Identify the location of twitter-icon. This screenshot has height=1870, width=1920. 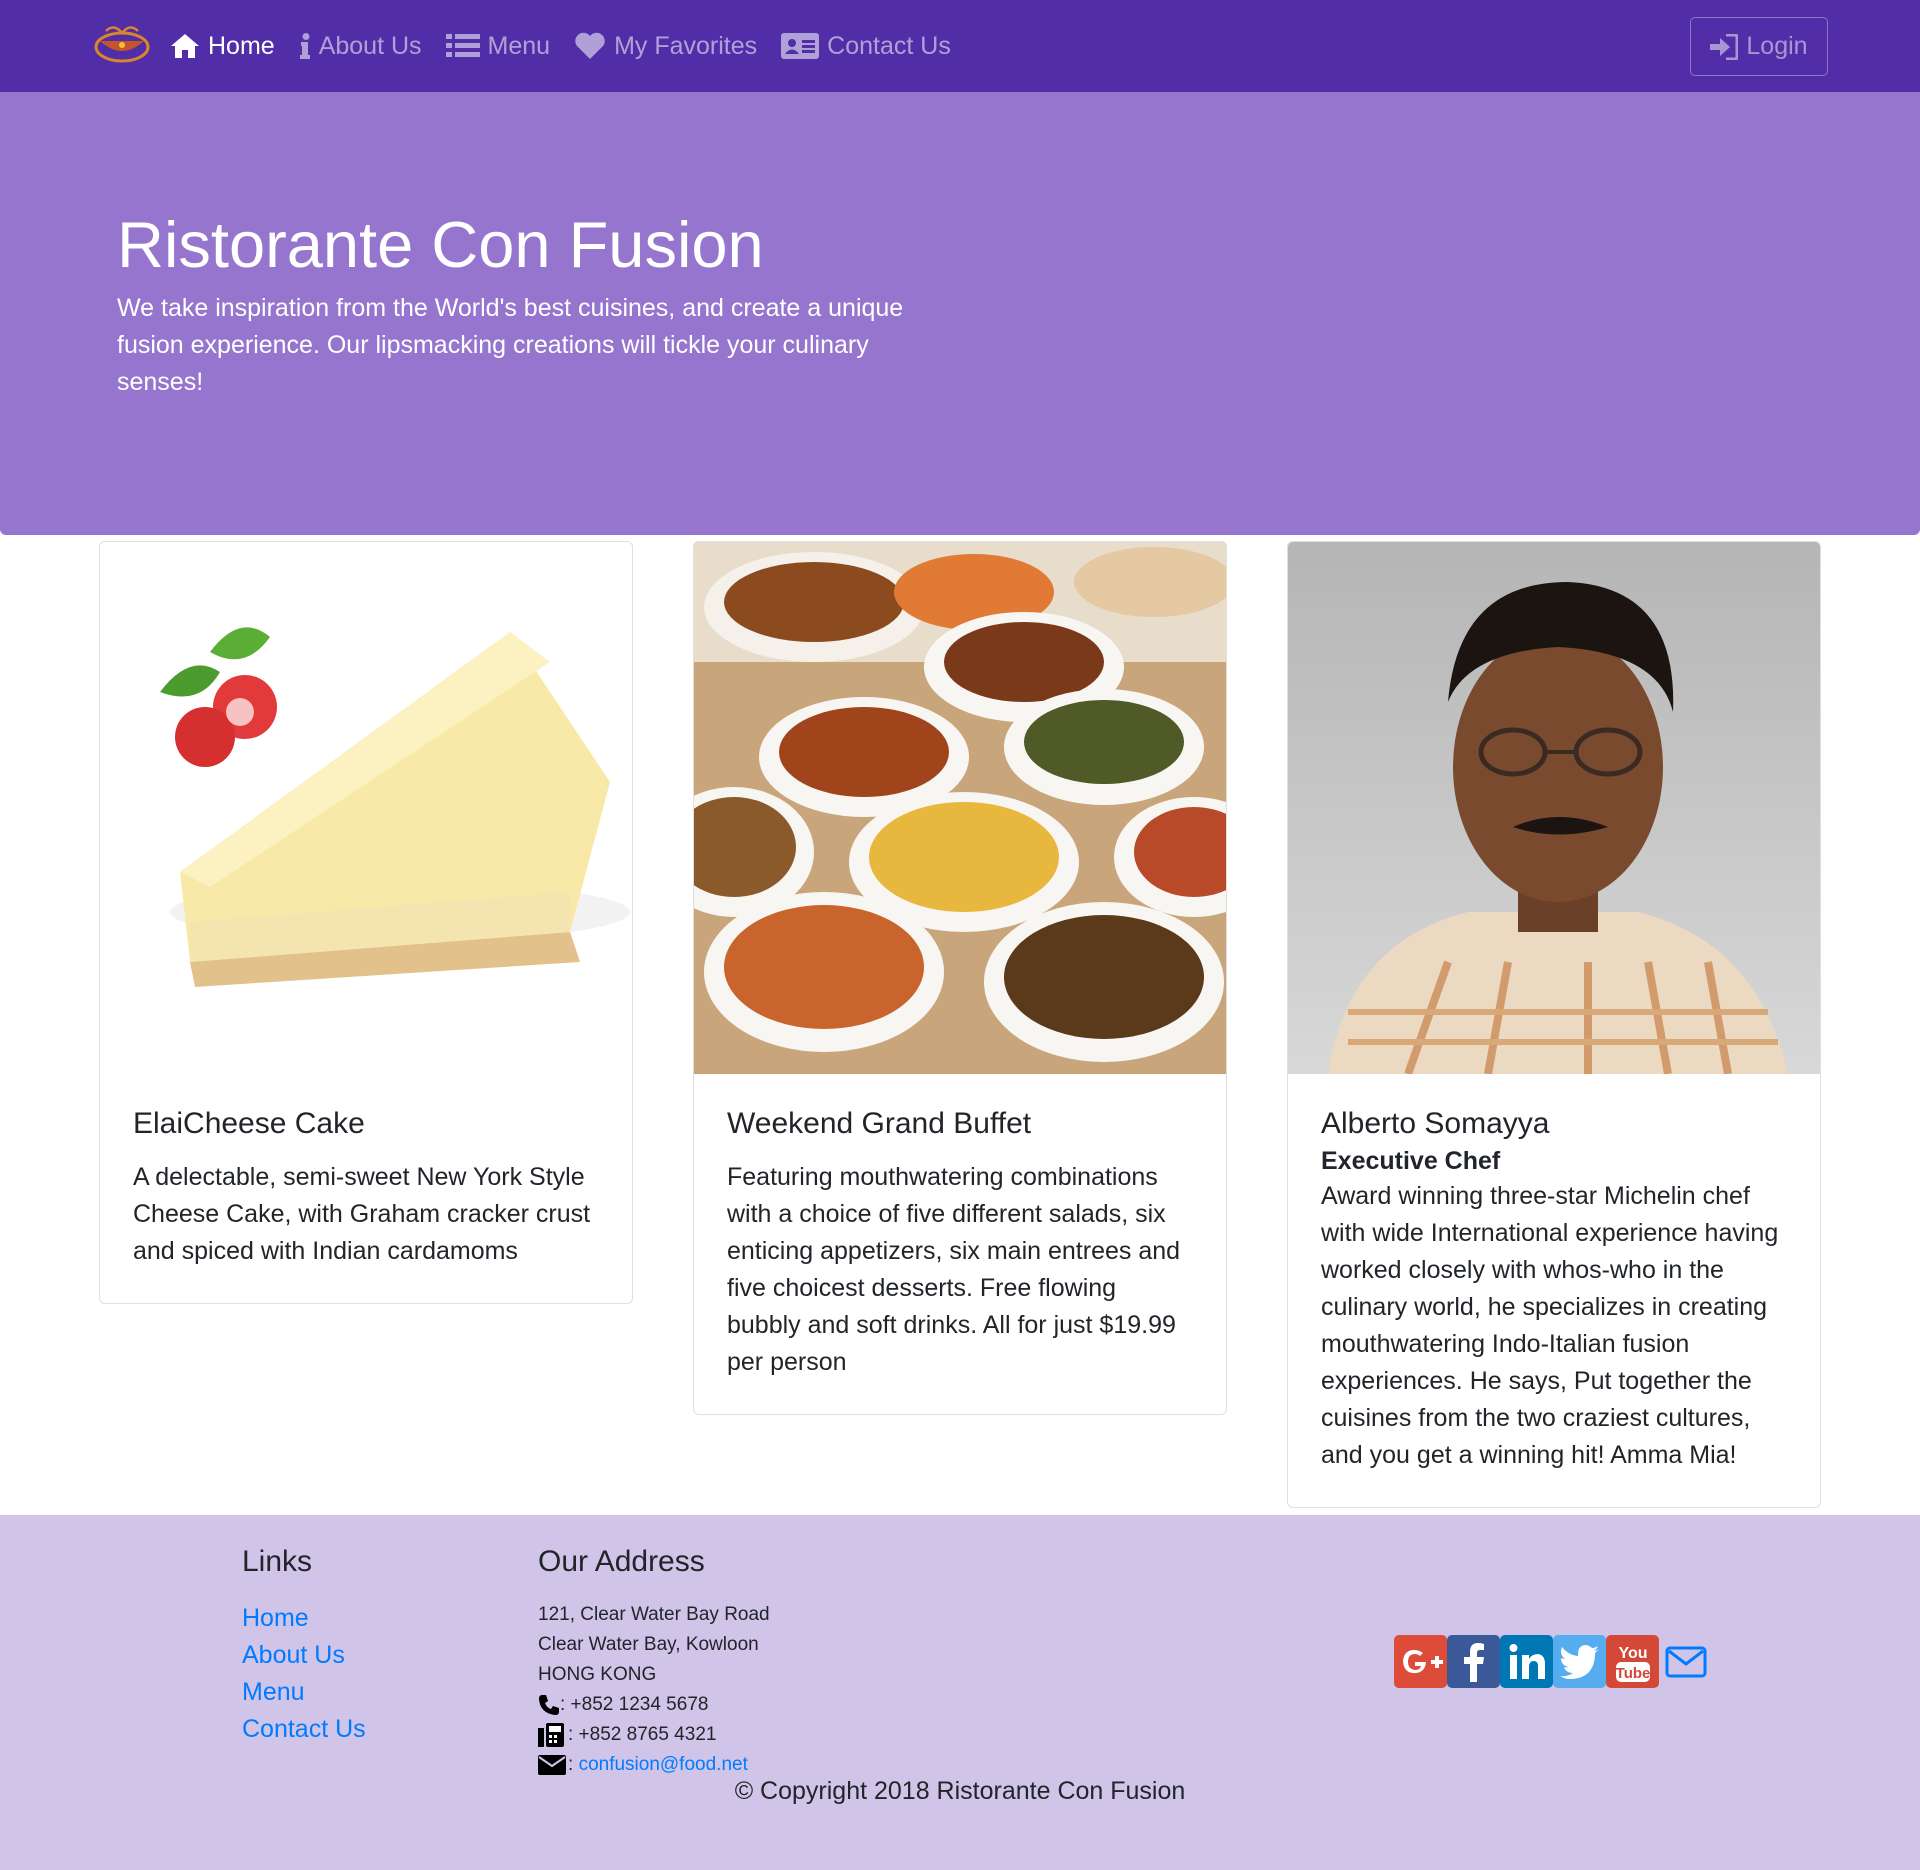
(1579, 1661).